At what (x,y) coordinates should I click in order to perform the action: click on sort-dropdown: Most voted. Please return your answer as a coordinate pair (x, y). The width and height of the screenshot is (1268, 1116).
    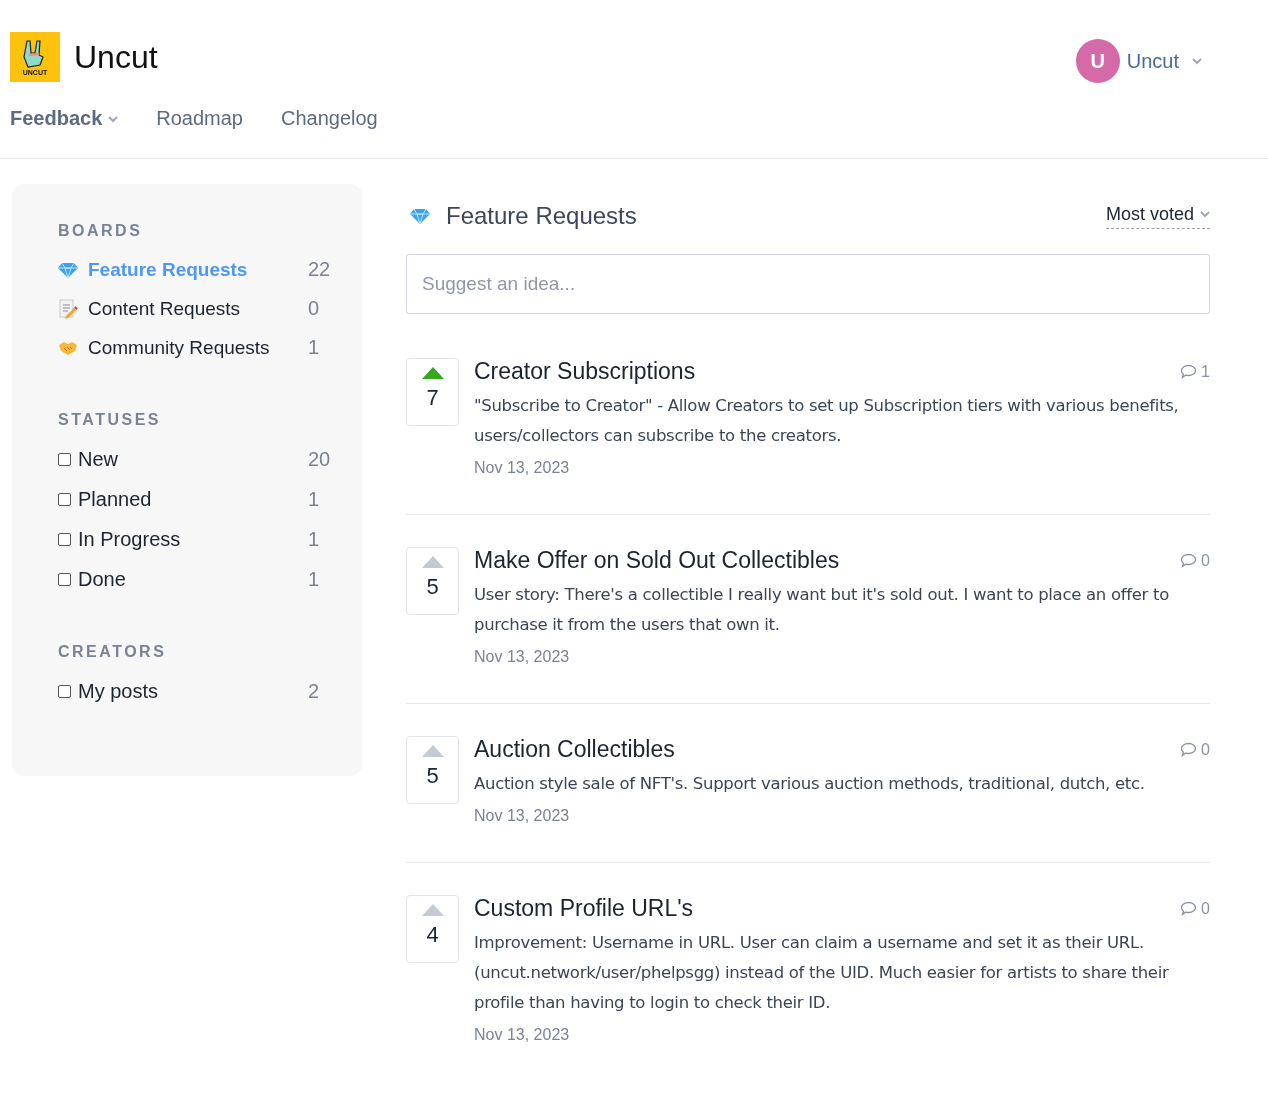
    Looking at the image, I should click on (1157, 216).